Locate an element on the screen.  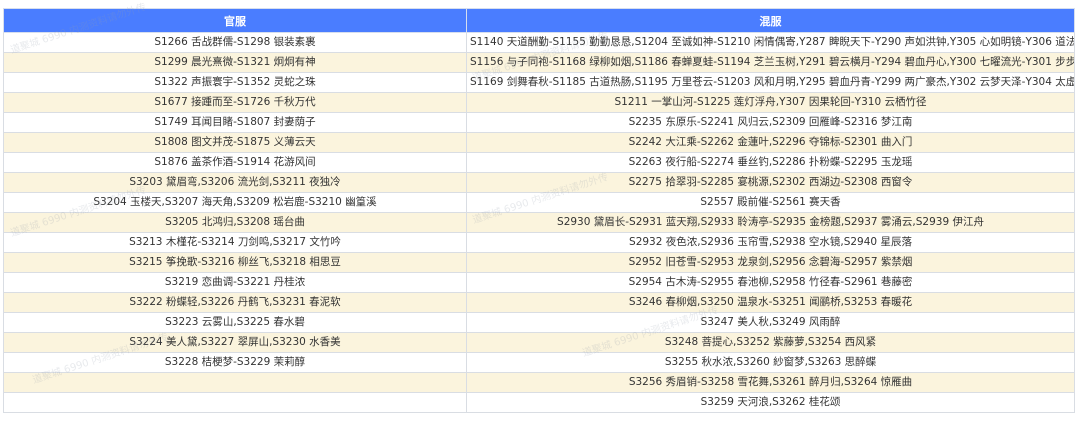
table-row: S3259 天河浪,S3262 桂花颂 is located at coordinates (539, 402).